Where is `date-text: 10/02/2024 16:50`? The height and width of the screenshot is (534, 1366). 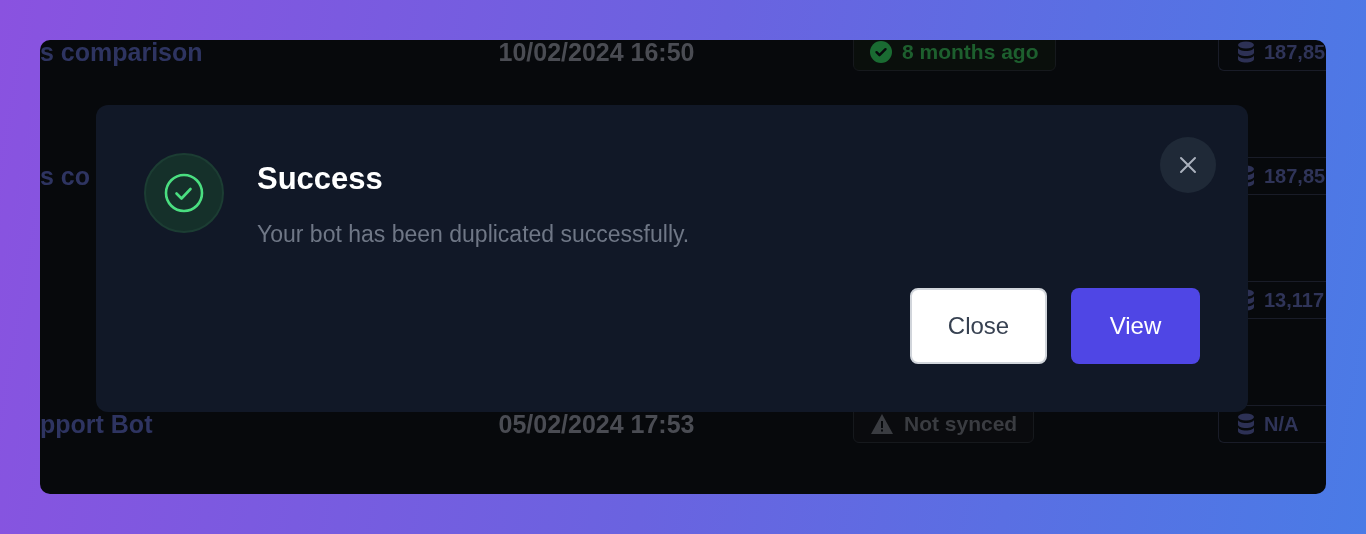 date-text: 10/02/2024 16:50 is located at coordinates (596, 53).